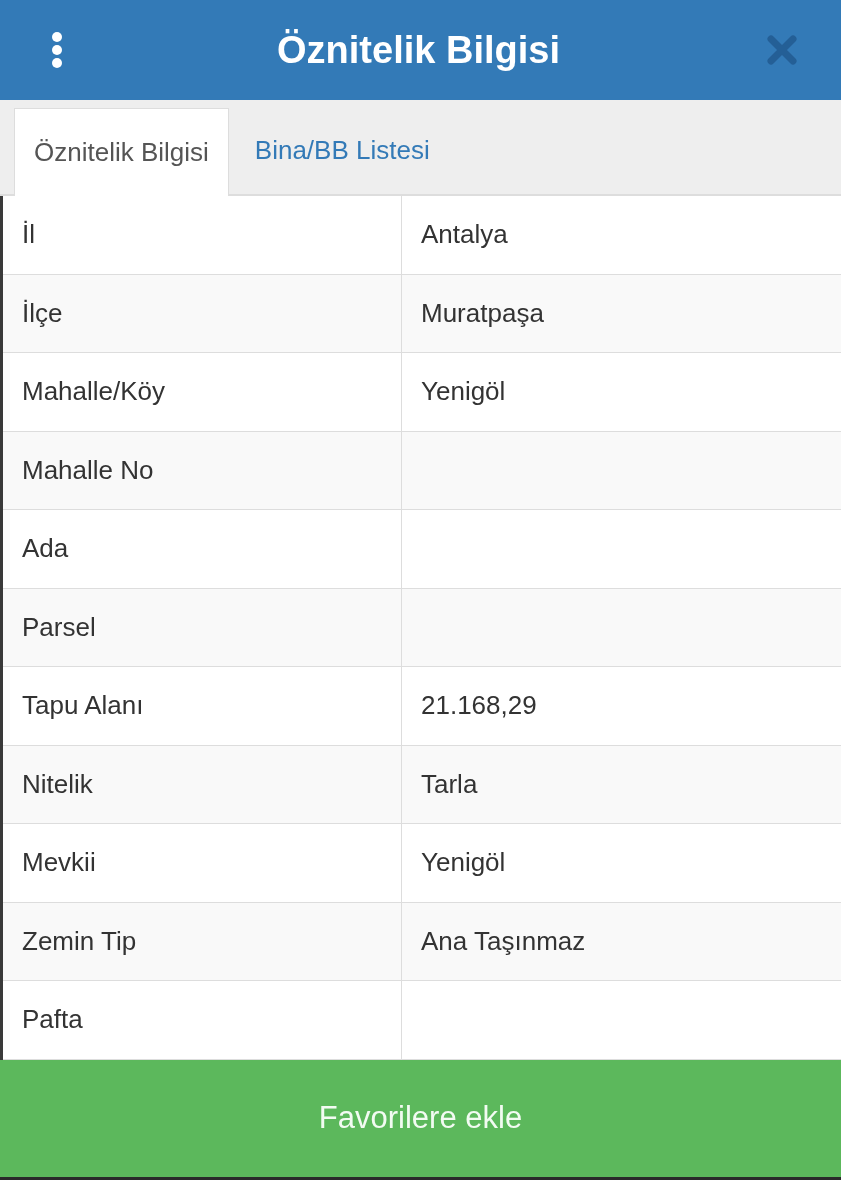 The image size is (841, 1180). What do you see at coordinates (621, 784) in the screenshot?
I see `table-cell: Tarla` at bounding box center [621, 784].